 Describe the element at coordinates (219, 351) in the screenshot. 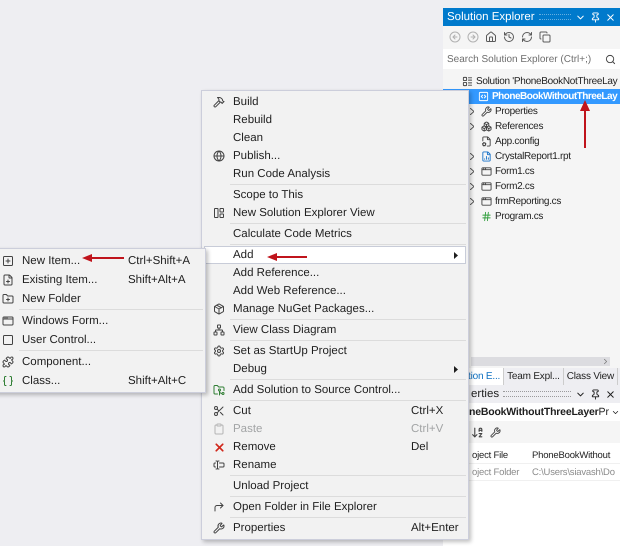

I see `settings-icon` at that location.